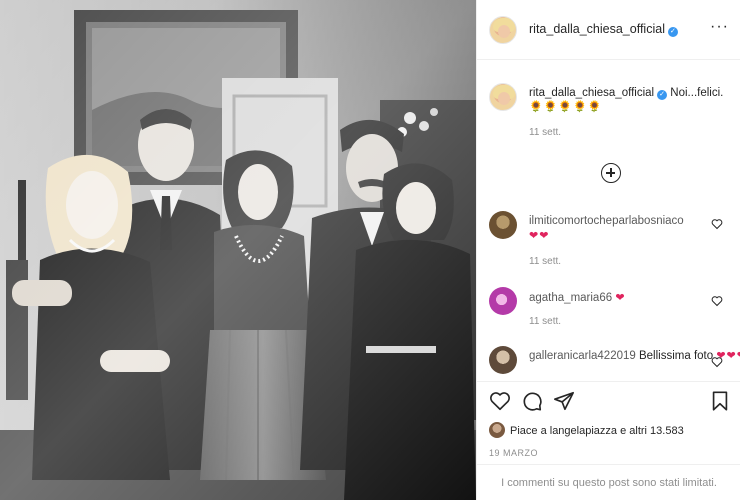 This screenshot has width=740, height=500. Describe the element at coordinates (566, 107) in the screenshot. I see `caption-sunflower-emoji: 🌻🌻🌻🌻🌻` at that location.